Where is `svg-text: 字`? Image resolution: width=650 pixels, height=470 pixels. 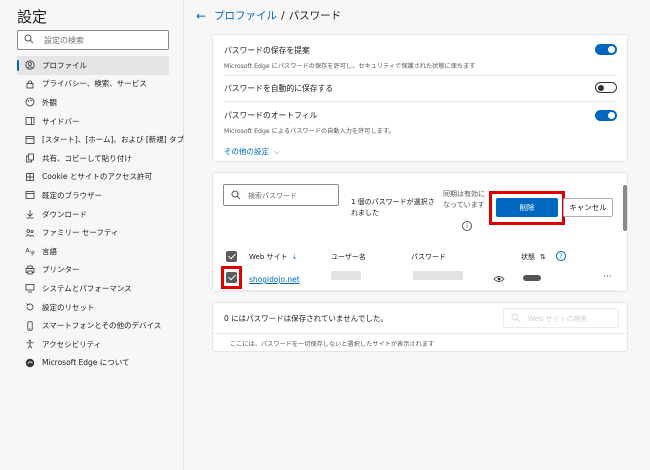
svg-text: 字 is located at coordinates (32, 253).